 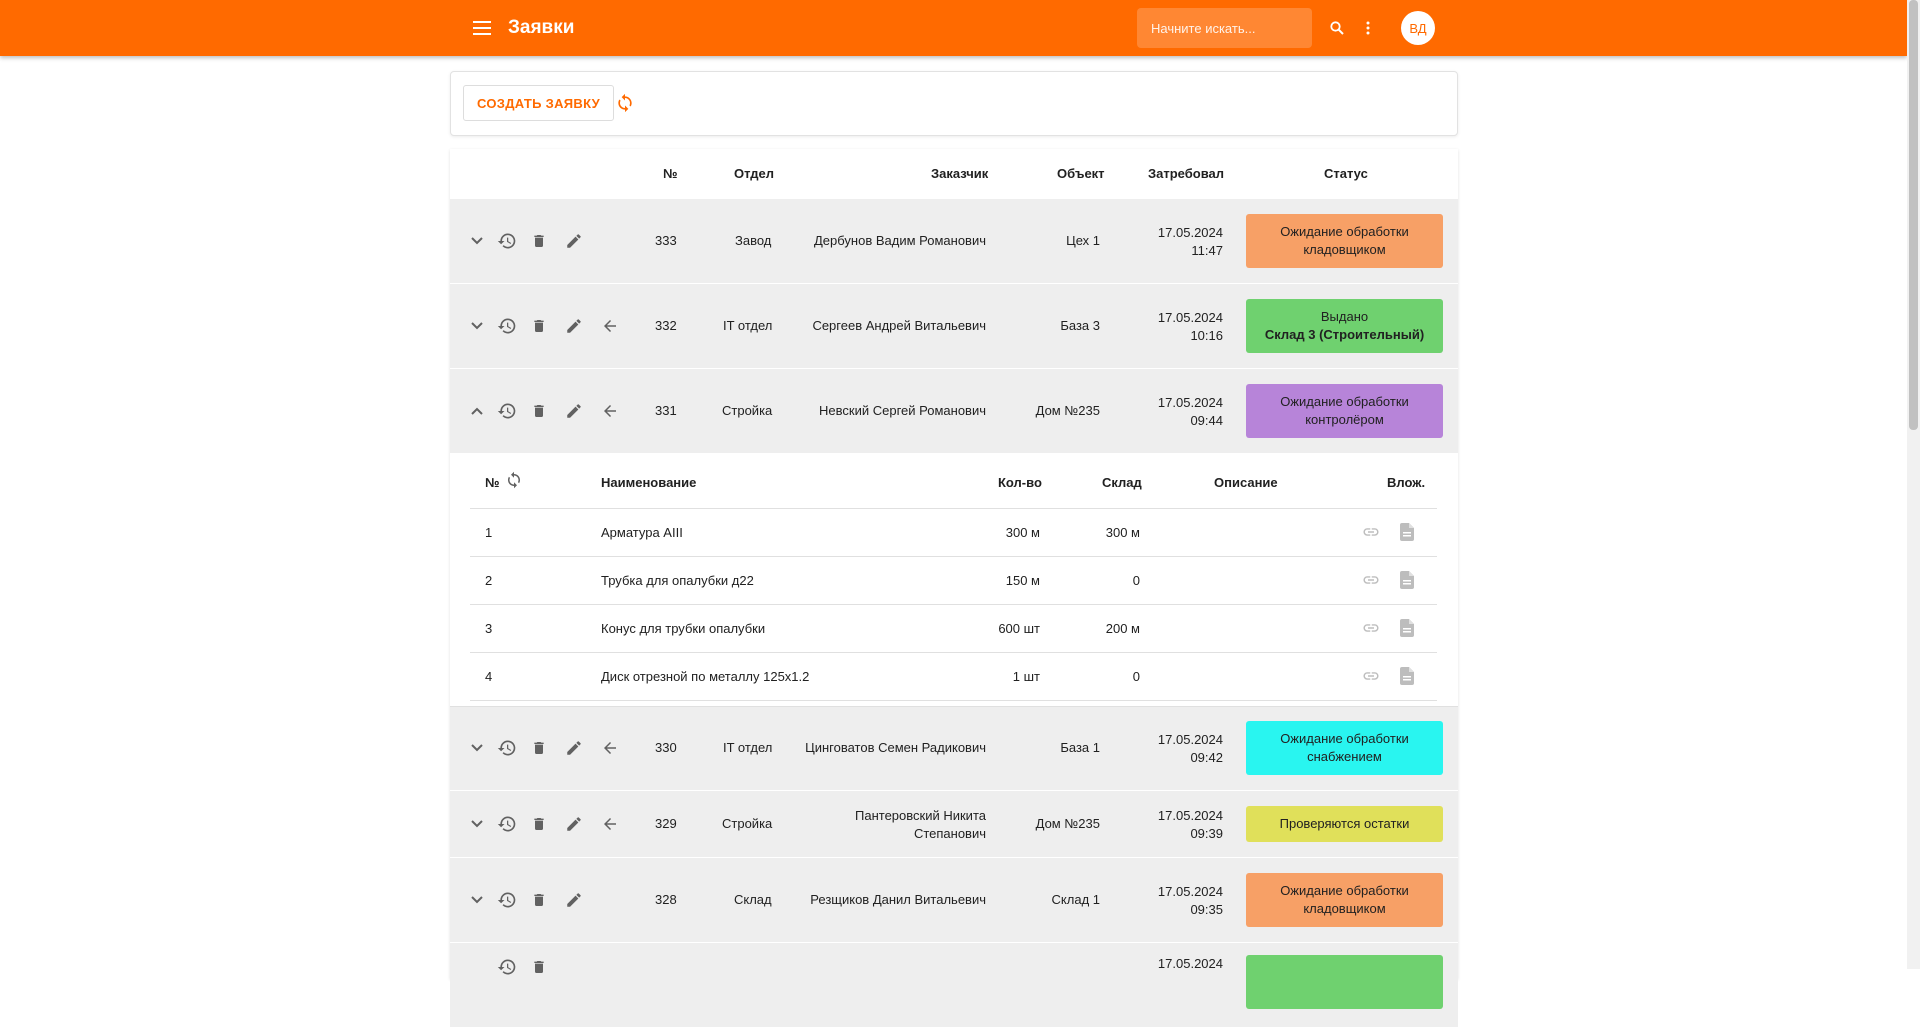 What do you see at coordinates (1026, 676) in the screenshot?
I see `item-qty: 1 шт` at bounding box center [1026, 676].